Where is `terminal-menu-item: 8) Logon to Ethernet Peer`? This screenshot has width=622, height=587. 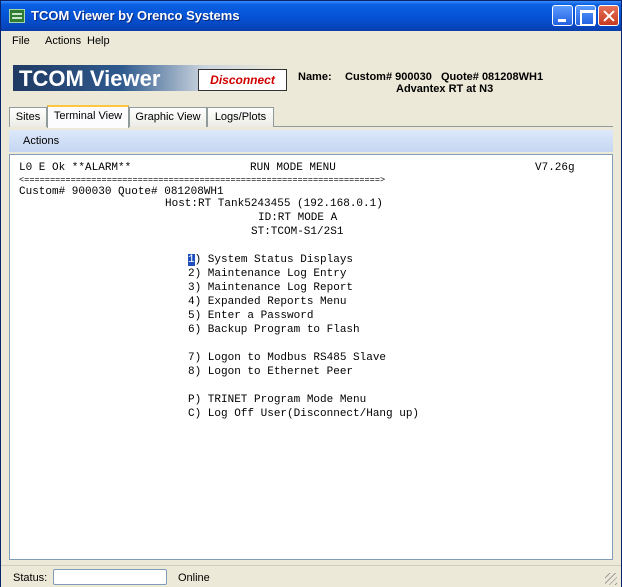
terminal-menu-item: 8) Logon to Ethernet Peer is located at coordinates (271, 372).